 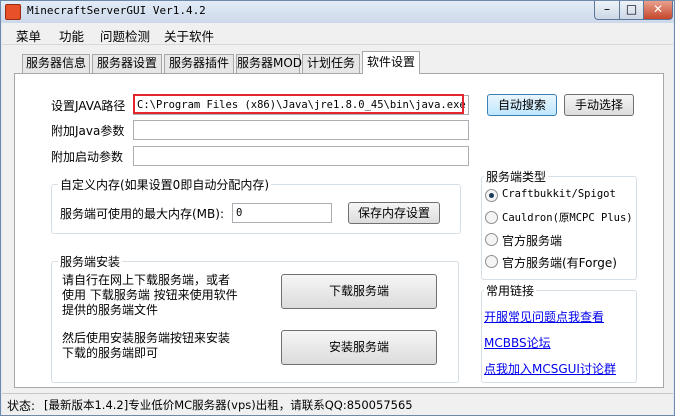 I want to click on radio-official, so click(x=491, y=239).